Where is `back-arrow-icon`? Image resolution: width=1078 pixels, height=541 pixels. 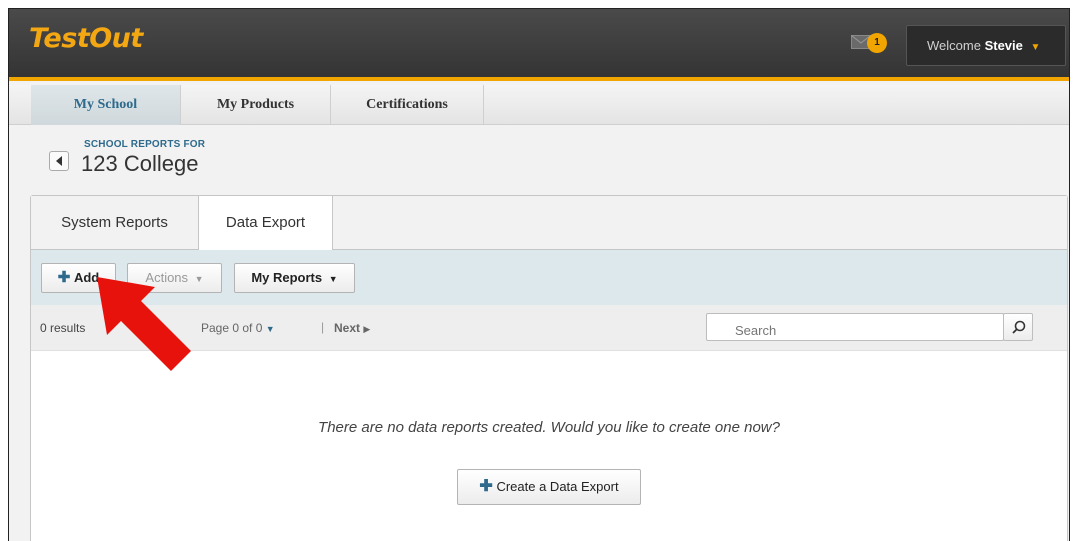 back-arrow-icon is located at coordinates (59, 161).